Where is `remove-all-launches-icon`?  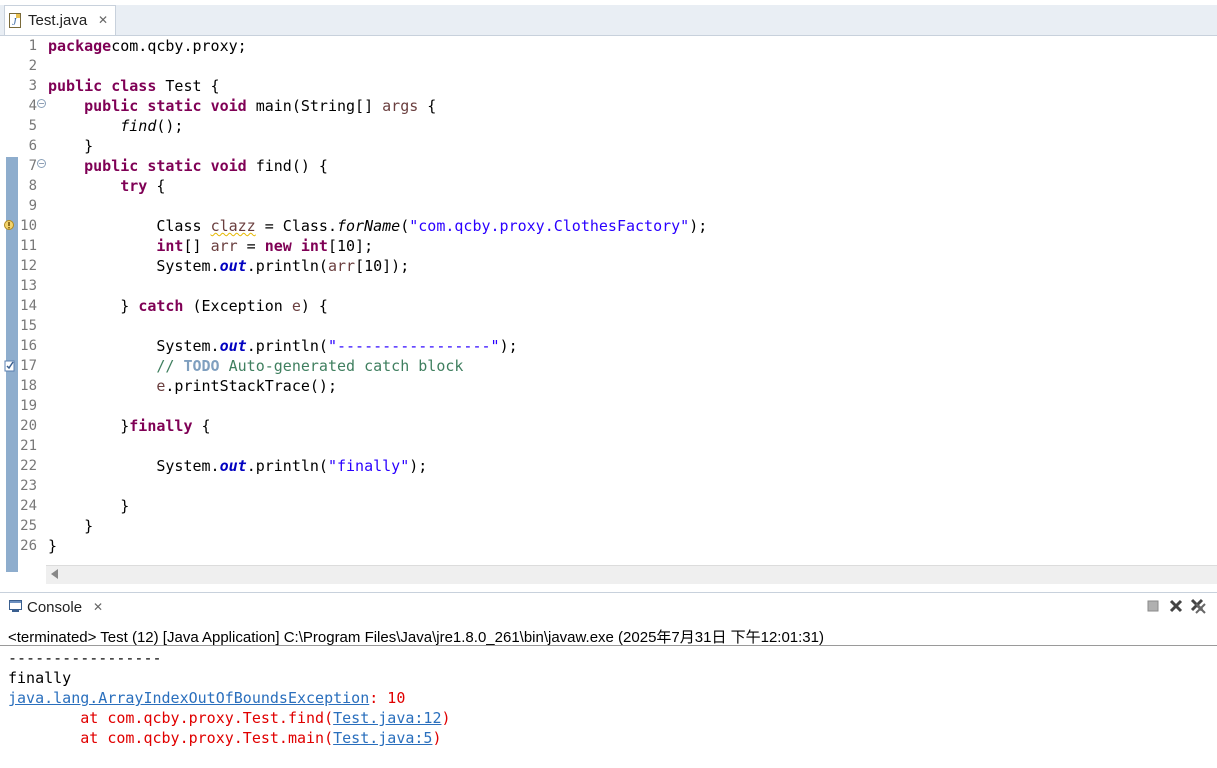
remove-all-launches-icon is located at coordinates (1198, 606).